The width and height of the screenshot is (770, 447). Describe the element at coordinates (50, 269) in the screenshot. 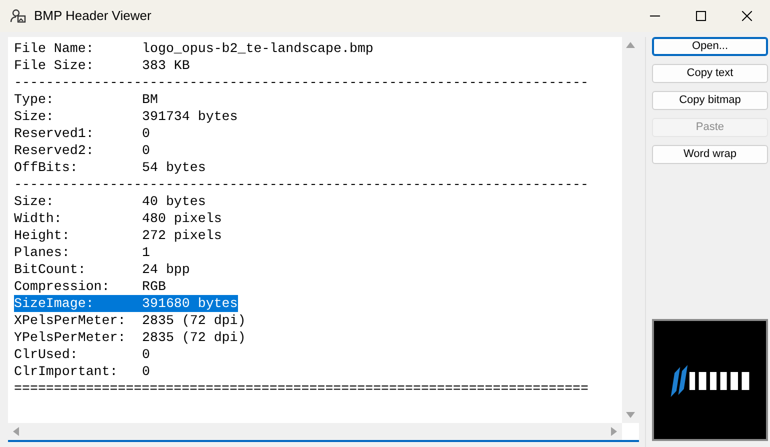

I see `field-label: BitCount:` at that location.